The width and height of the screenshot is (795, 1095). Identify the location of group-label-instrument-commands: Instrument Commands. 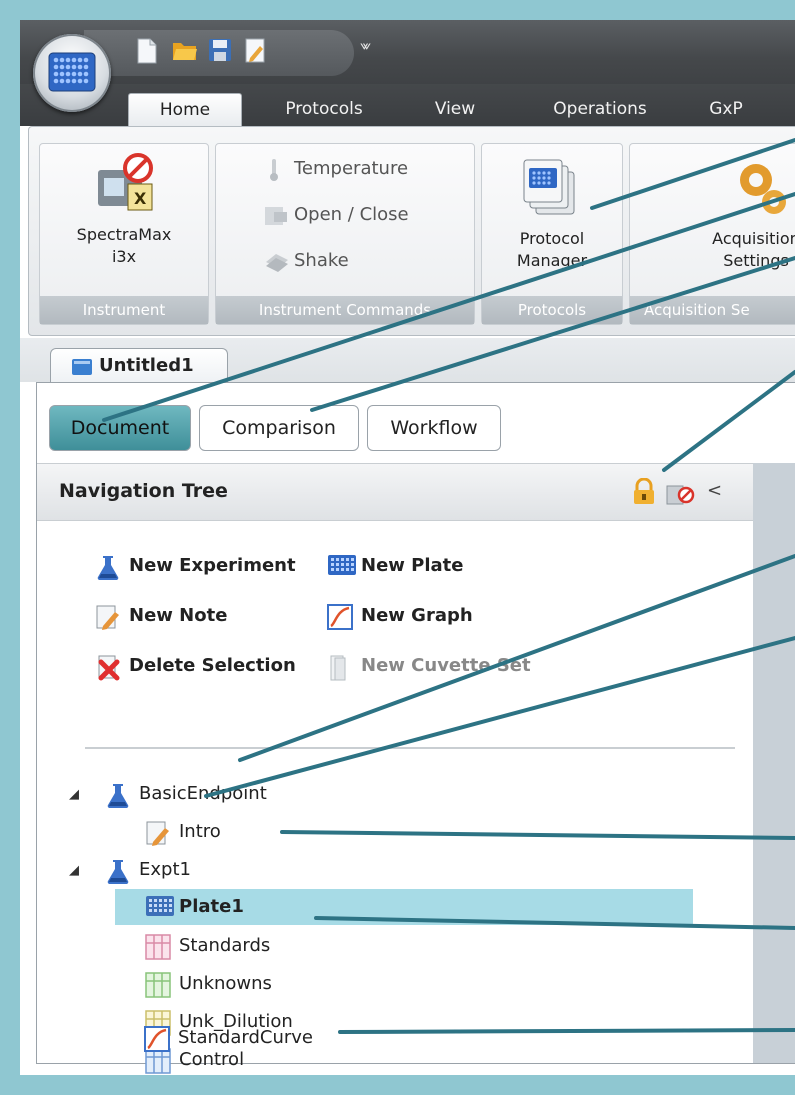
(345, 310).